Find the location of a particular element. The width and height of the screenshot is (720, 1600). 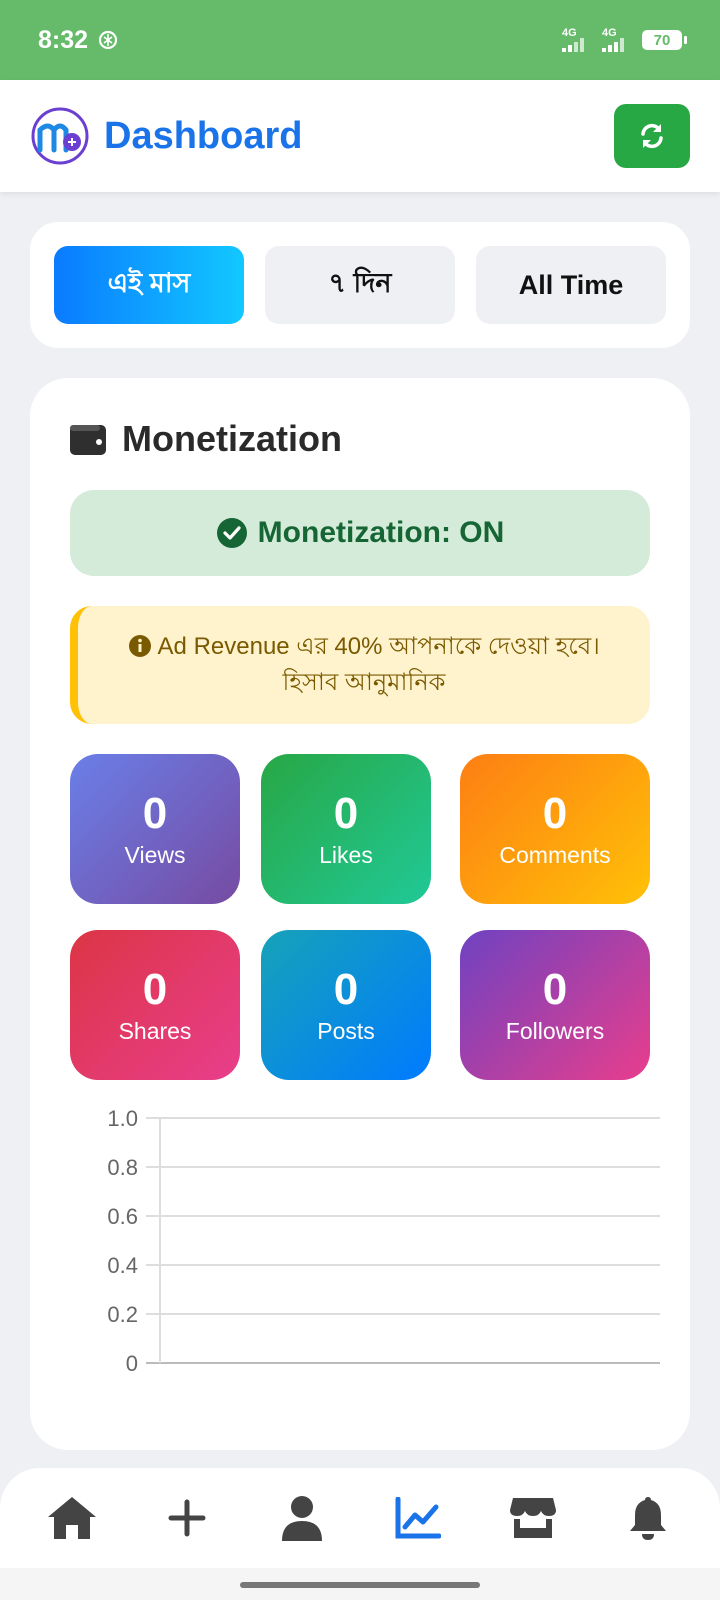

y-tick-label: 0.2 is located at coordinates (122, 1314).